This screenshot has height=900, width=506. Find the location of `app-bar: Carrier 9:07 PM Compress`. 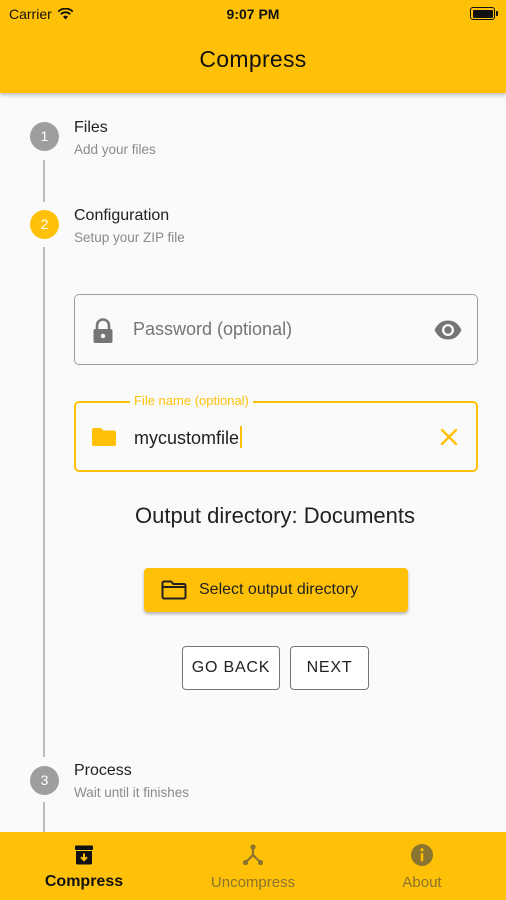

app-bar: Carrier 9:07 PM Compress is located at coordinates (253, 46).